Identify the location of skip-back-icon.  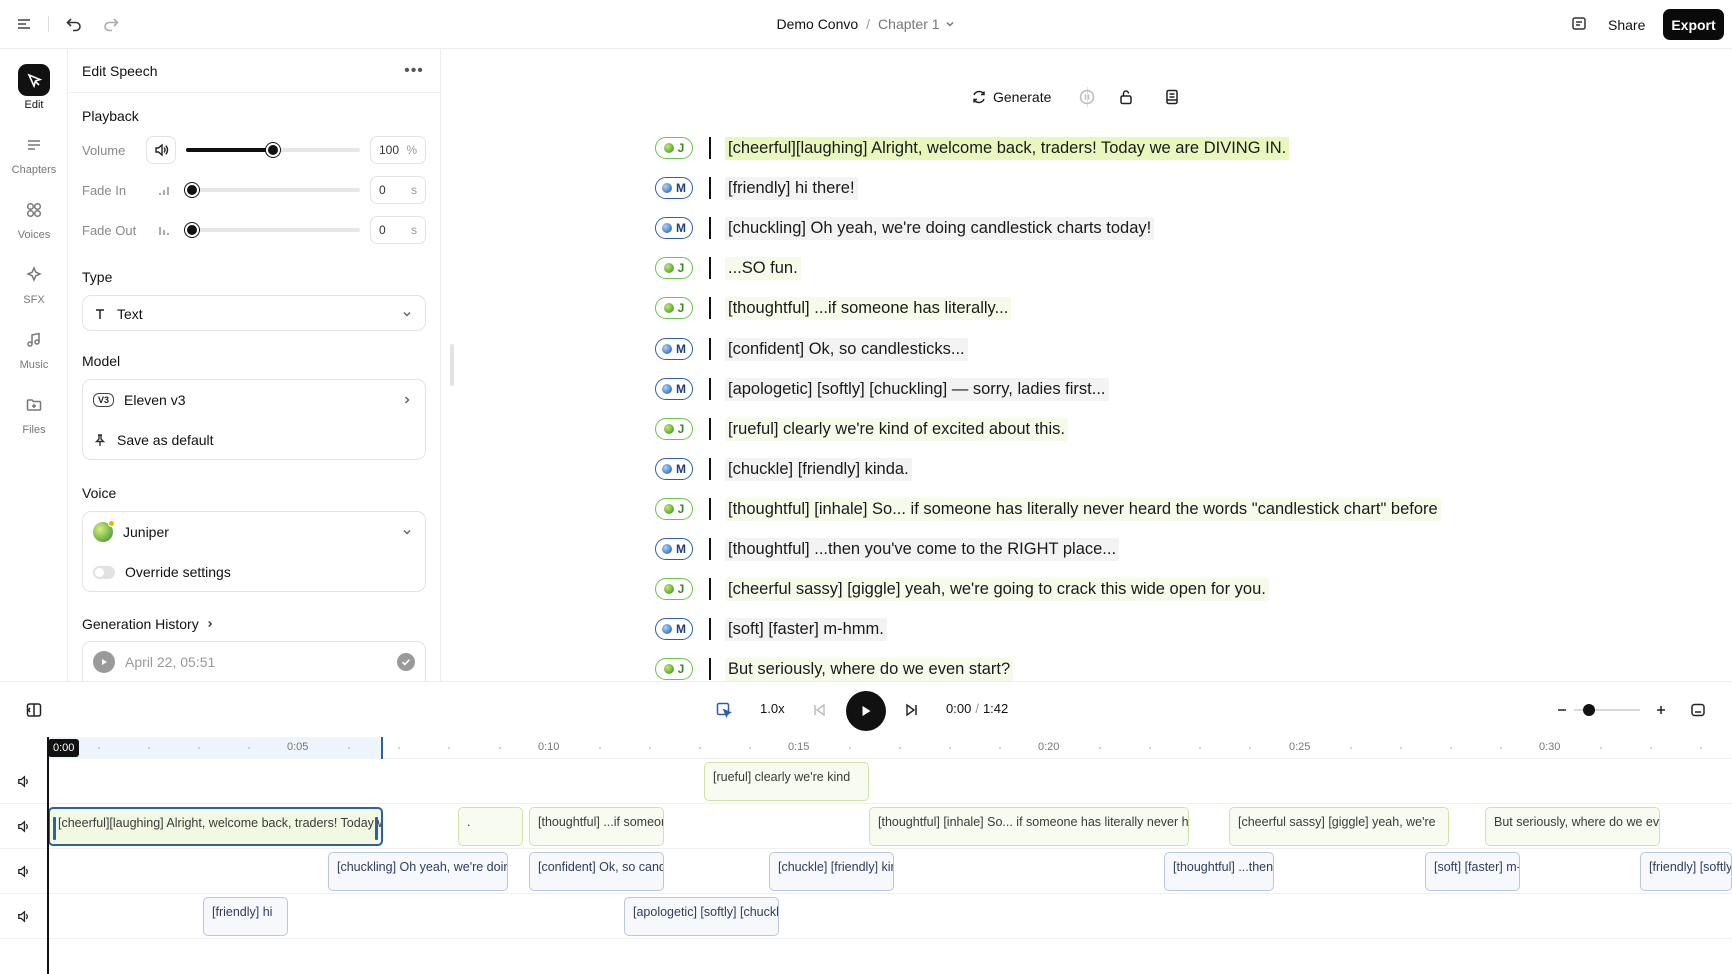
(819, 710).